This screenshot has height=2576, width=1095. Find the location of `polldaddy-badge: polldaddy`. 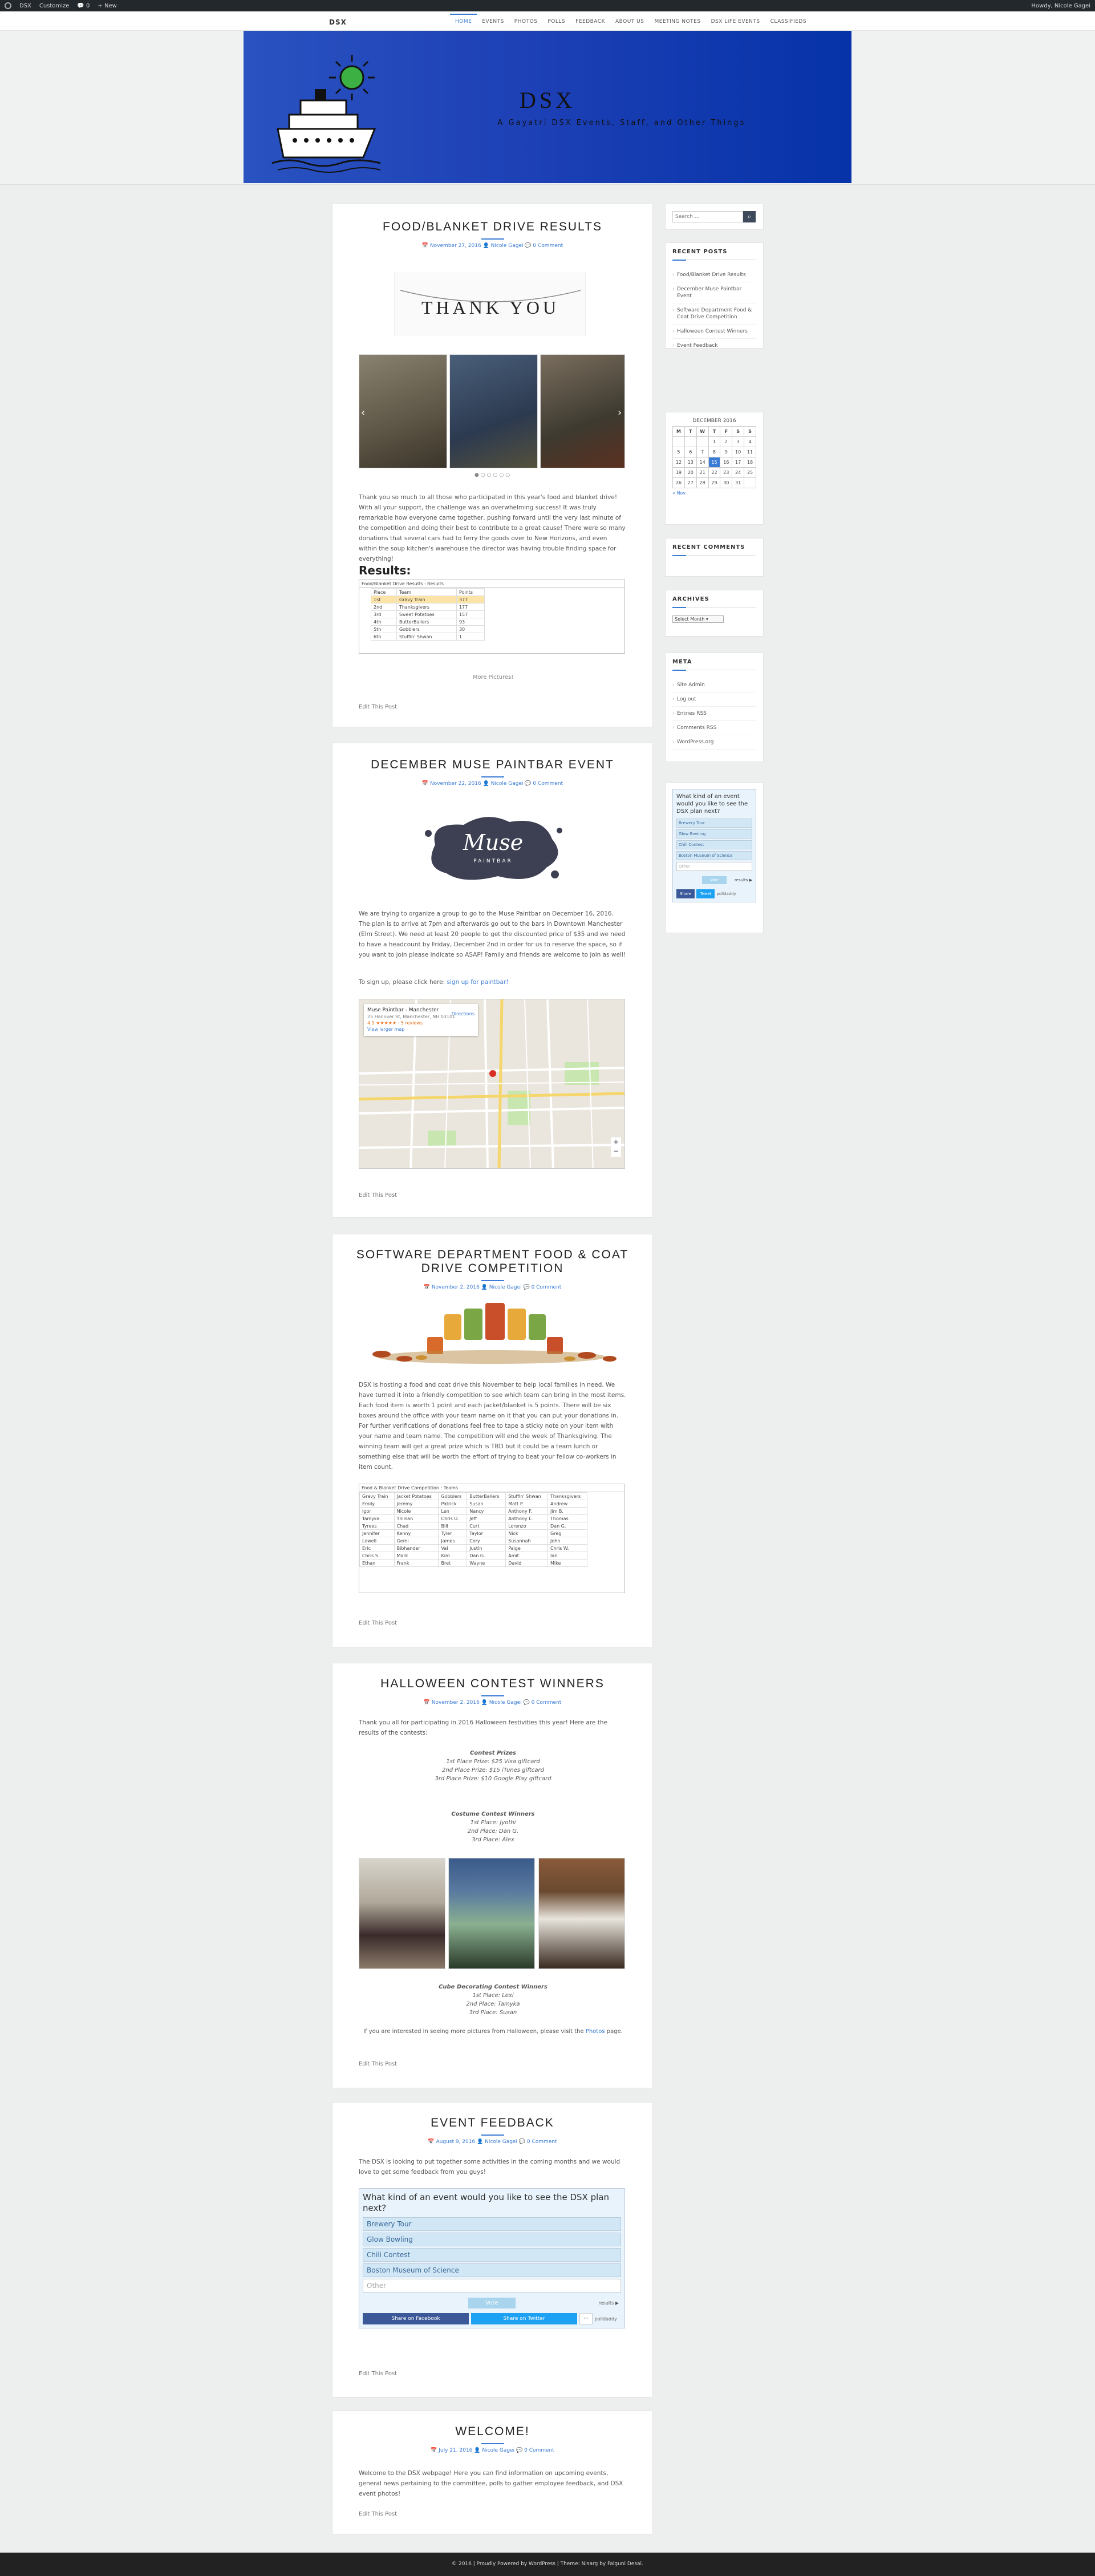

polldaddy-badge: polldaddy is located at coordinates (606, 2319).